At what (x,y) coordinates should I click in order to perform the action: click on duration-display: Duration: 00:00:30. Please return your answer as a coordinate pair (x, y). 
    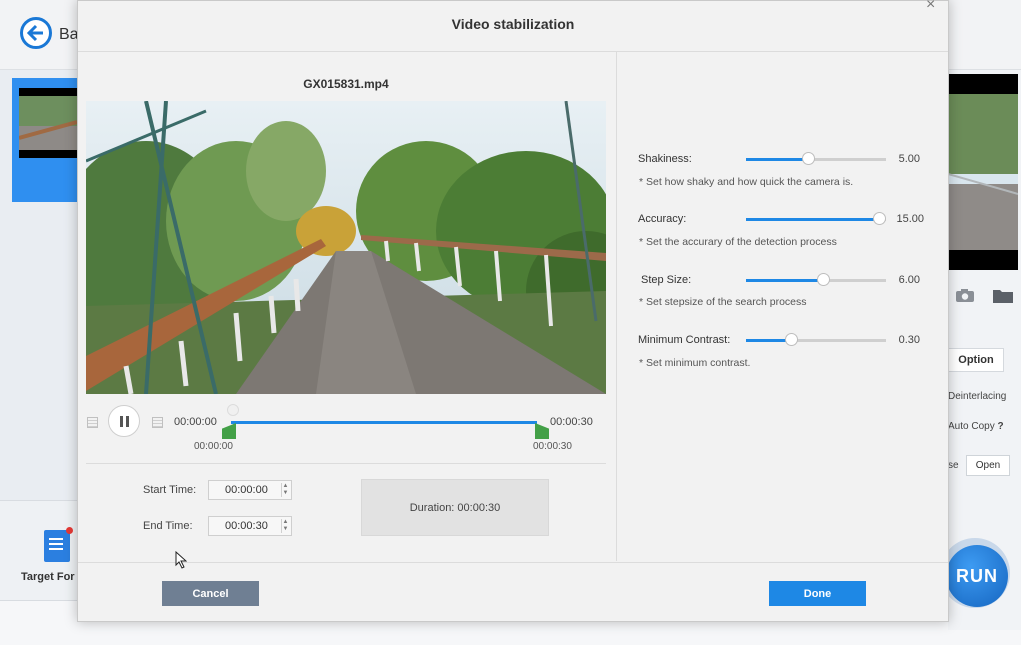
    Looking at the image, I should click on (455, 507).